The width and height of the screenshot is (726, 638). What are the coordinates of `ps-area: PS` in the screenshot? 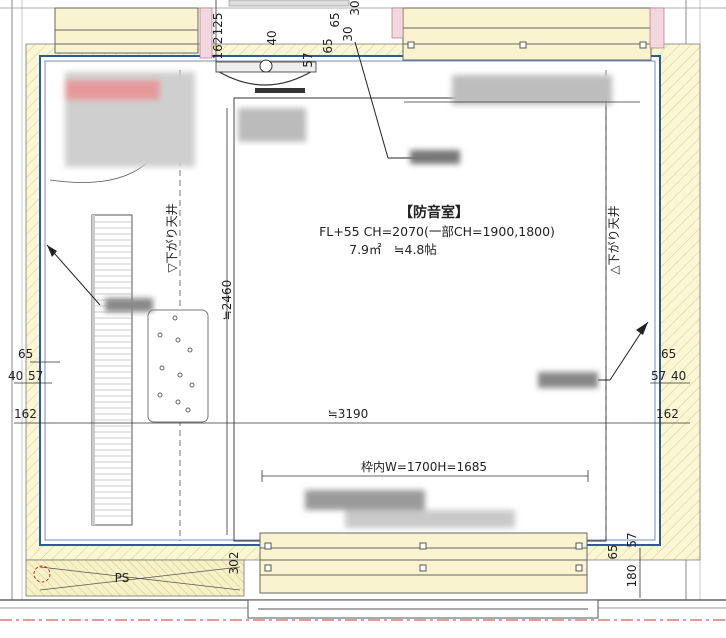 It's located at (135, 578).